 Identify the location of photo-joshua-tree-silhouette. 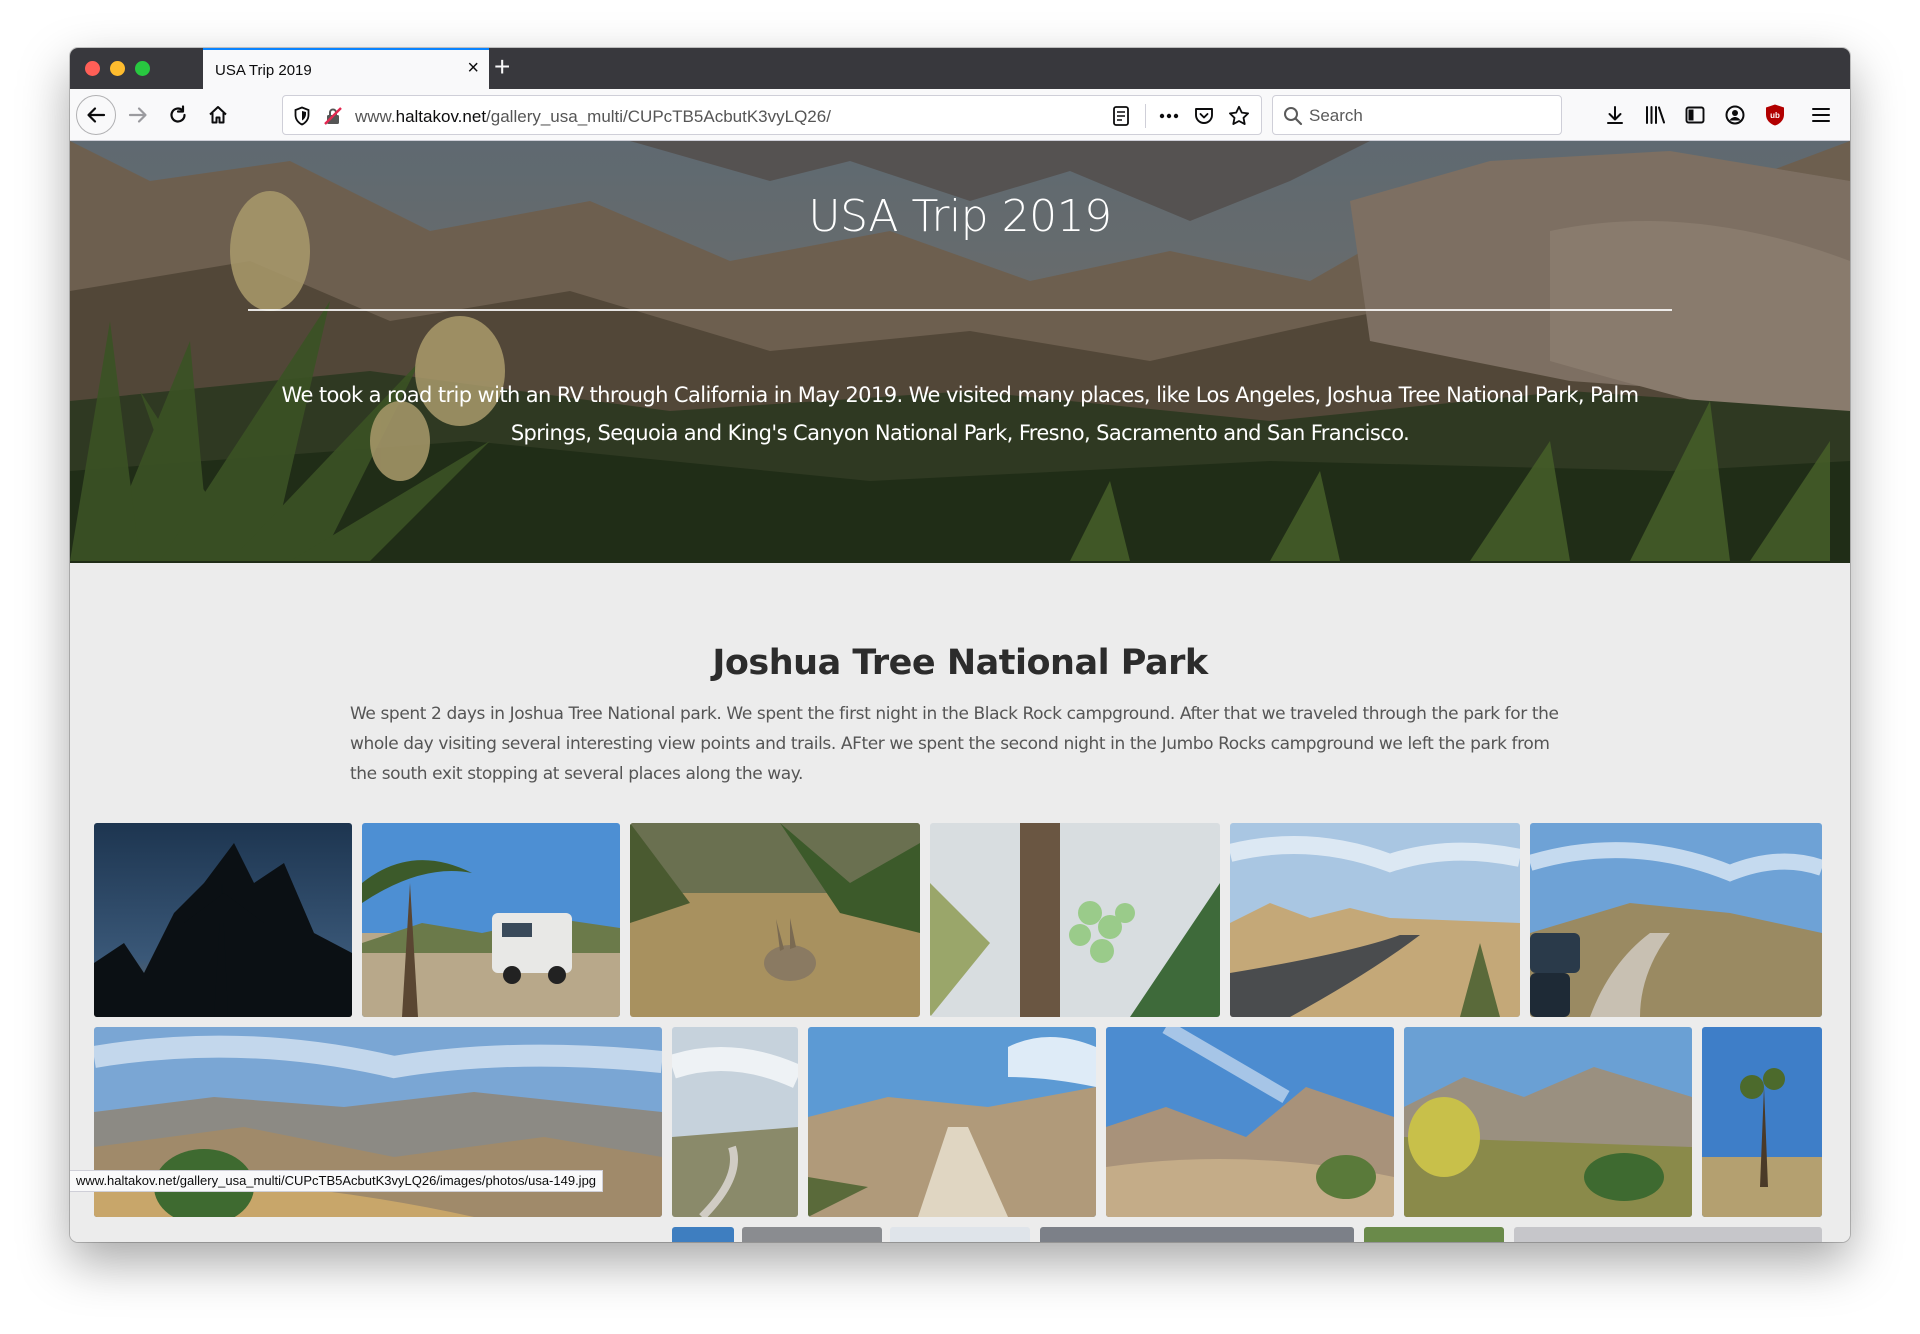
(223, 920).